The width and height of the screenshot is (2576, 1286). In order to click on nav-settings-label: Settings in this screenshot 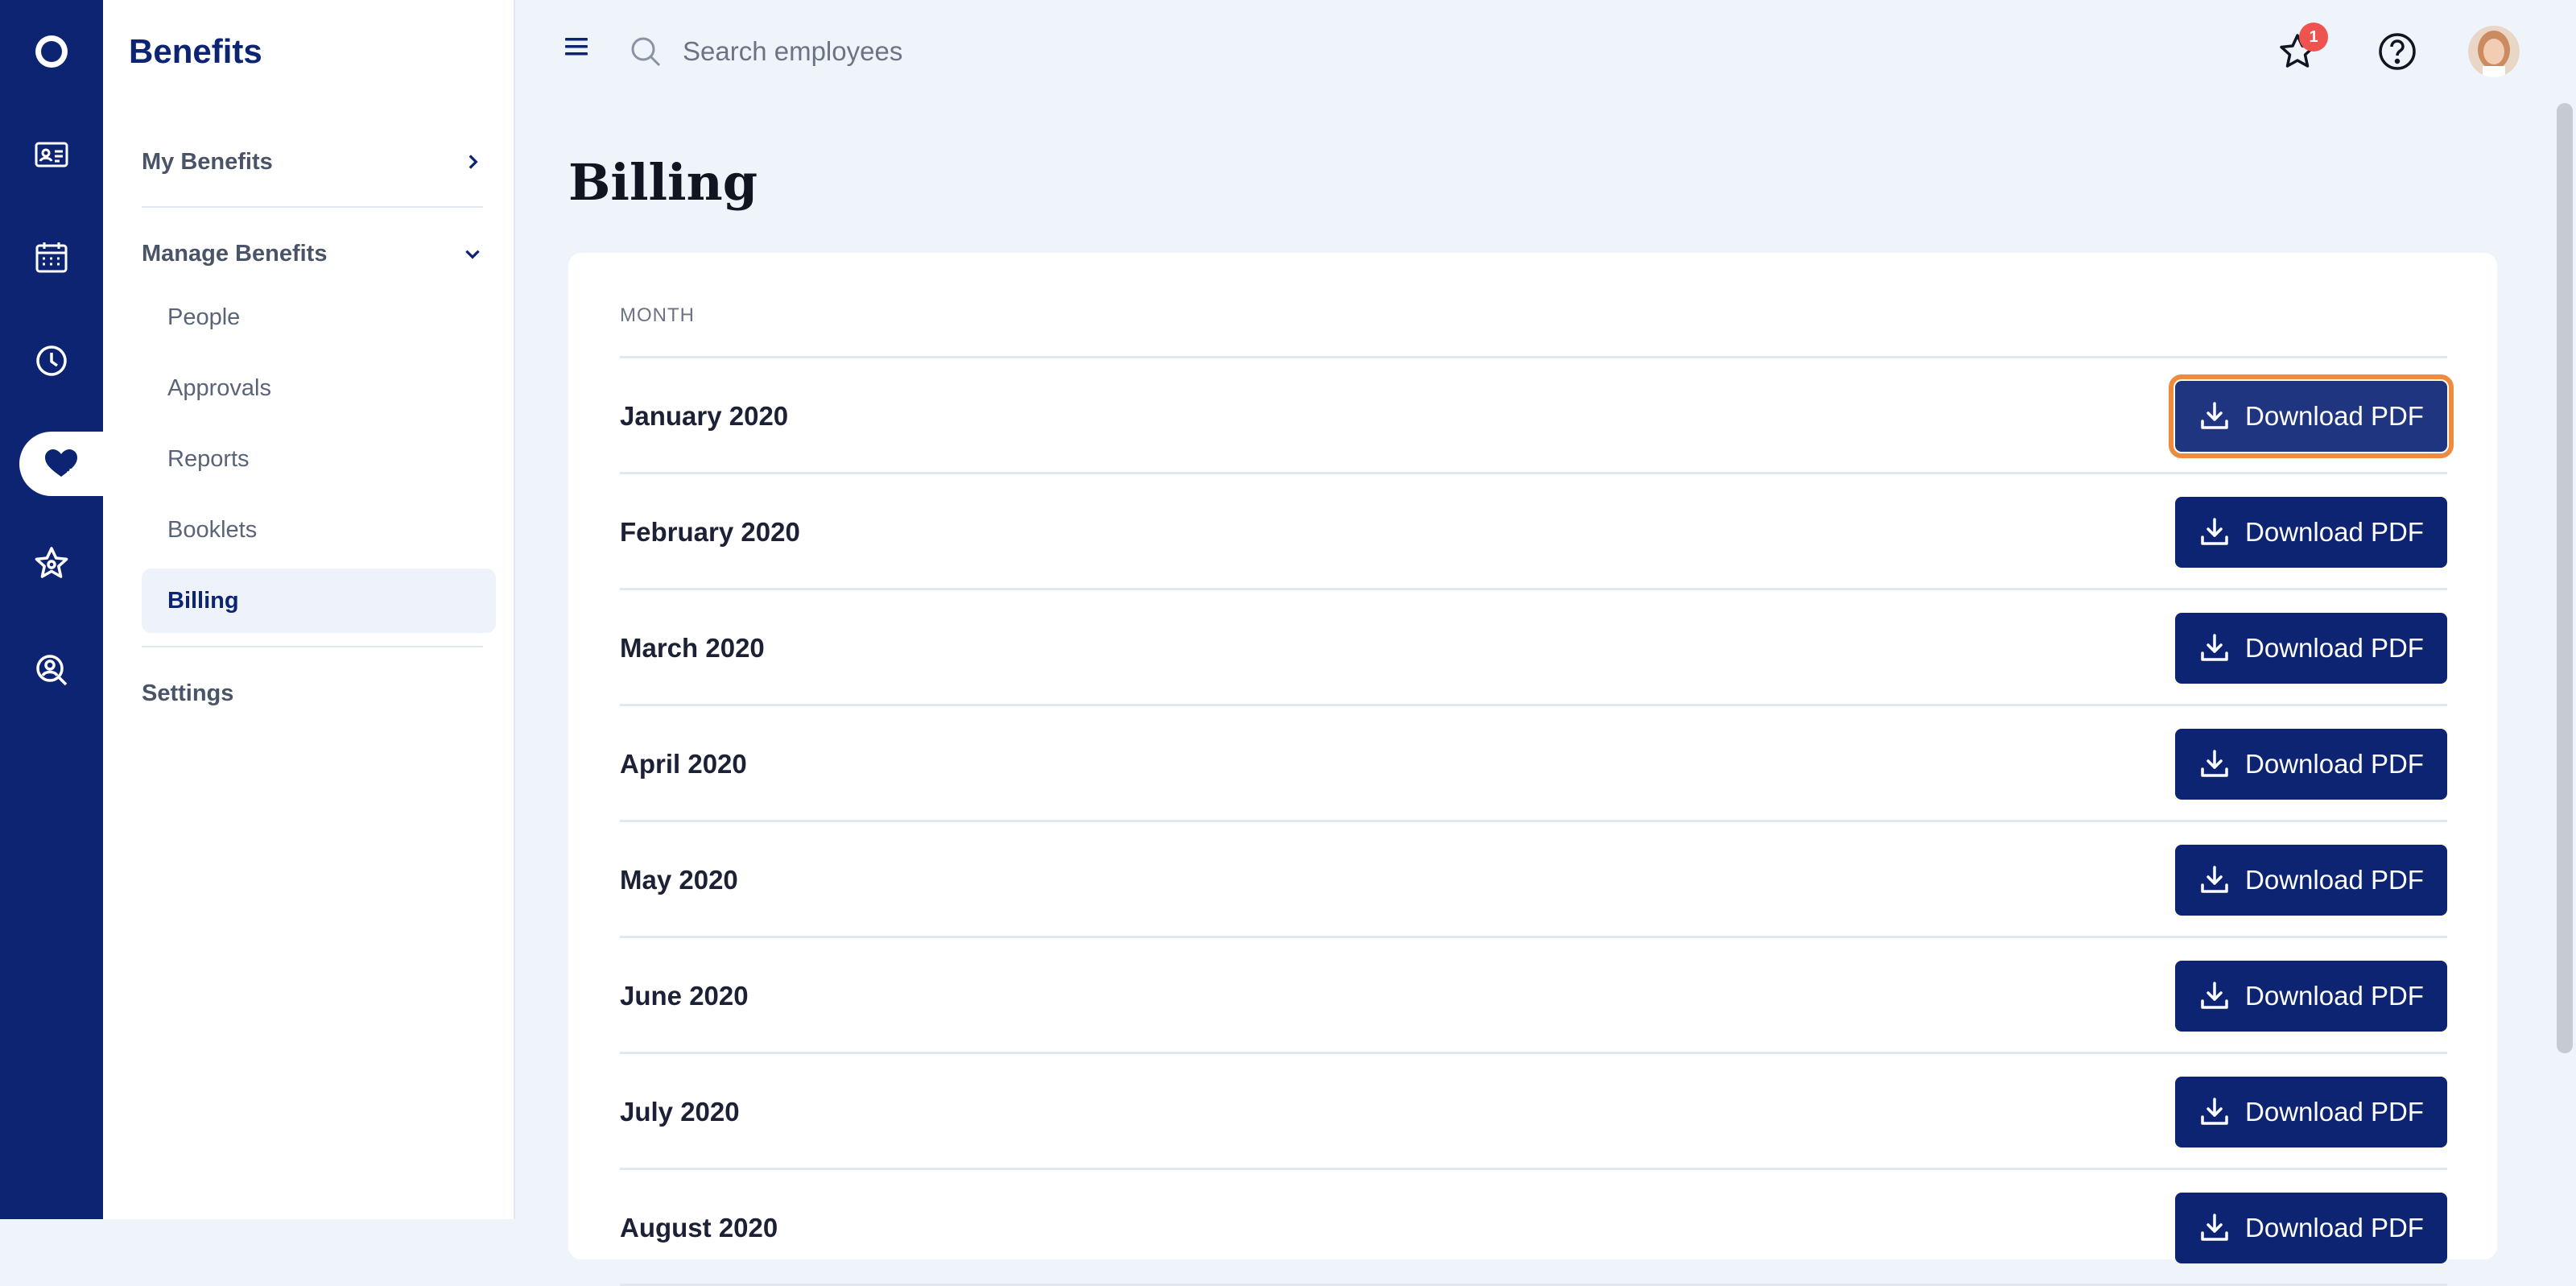, I will do `click(188, 693)`.